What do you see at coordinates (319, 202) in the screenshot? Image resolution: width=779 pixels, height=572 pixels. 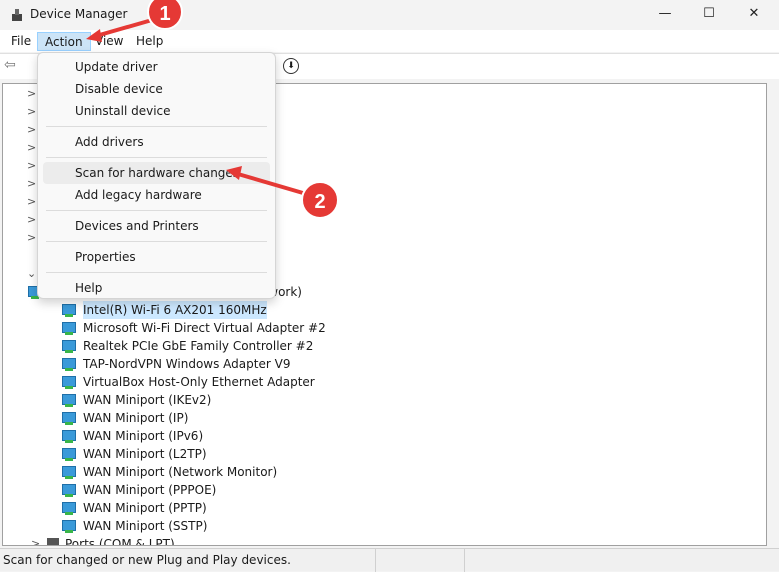 I see `step-2-label: 2` at bounding box center [319, 202].